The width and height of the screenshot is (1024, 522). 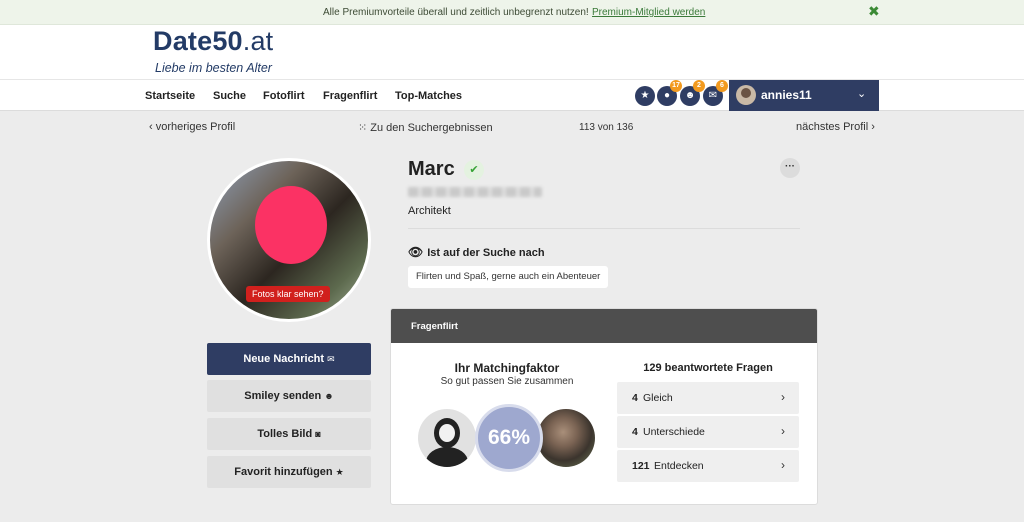 What do you see at coordinates (708, 398) in the screenshot?
I see `stat-row-same: 4 Gleich ›` at bounding box center [708, 398].